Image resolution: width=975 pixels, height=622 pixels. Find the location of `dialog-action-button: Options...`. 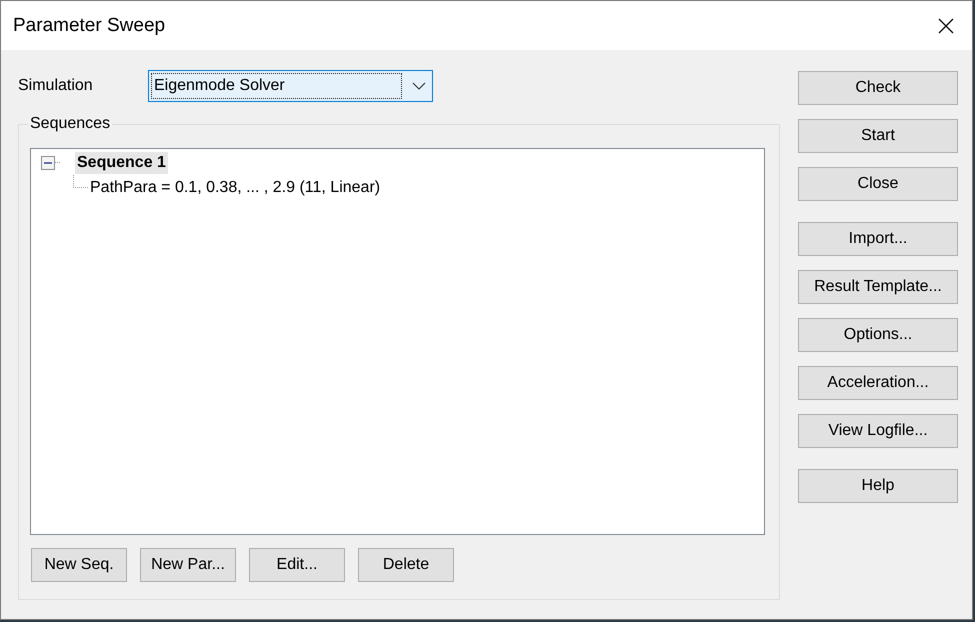

dialog-action-button: Options... is located at coordinates (878, 335).